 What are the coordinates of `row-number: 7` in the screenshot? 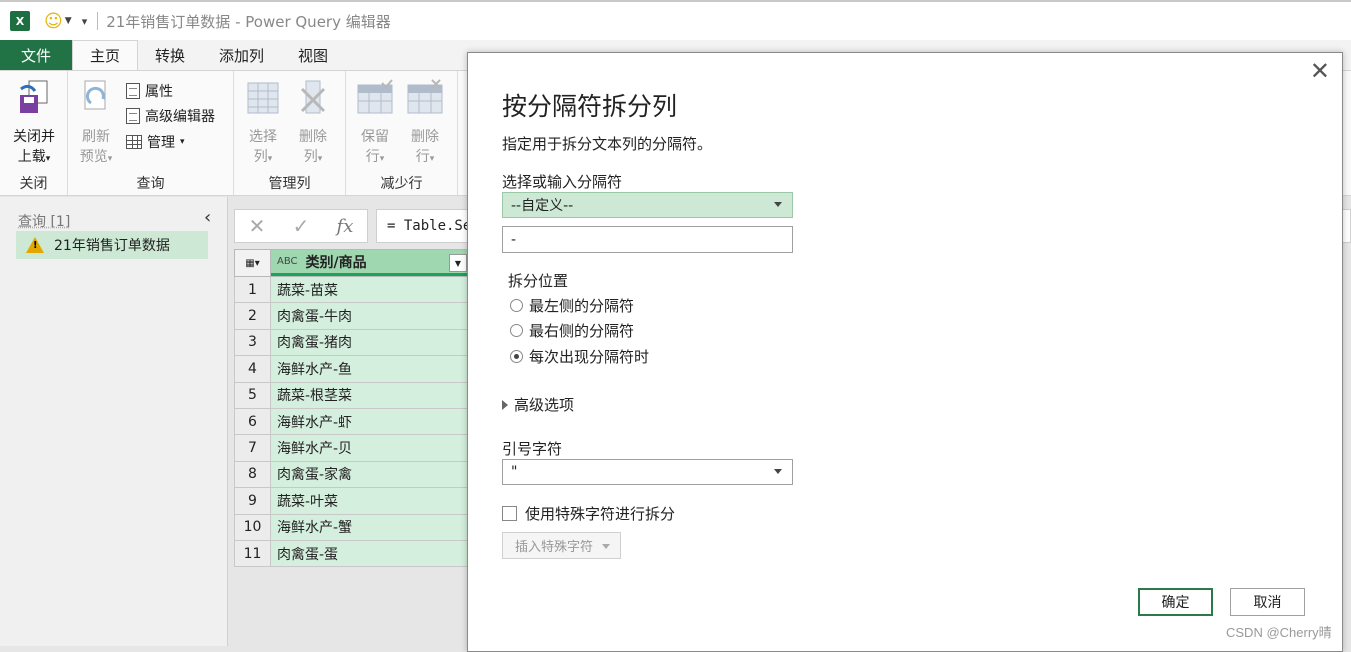 It's located at (253, 448).